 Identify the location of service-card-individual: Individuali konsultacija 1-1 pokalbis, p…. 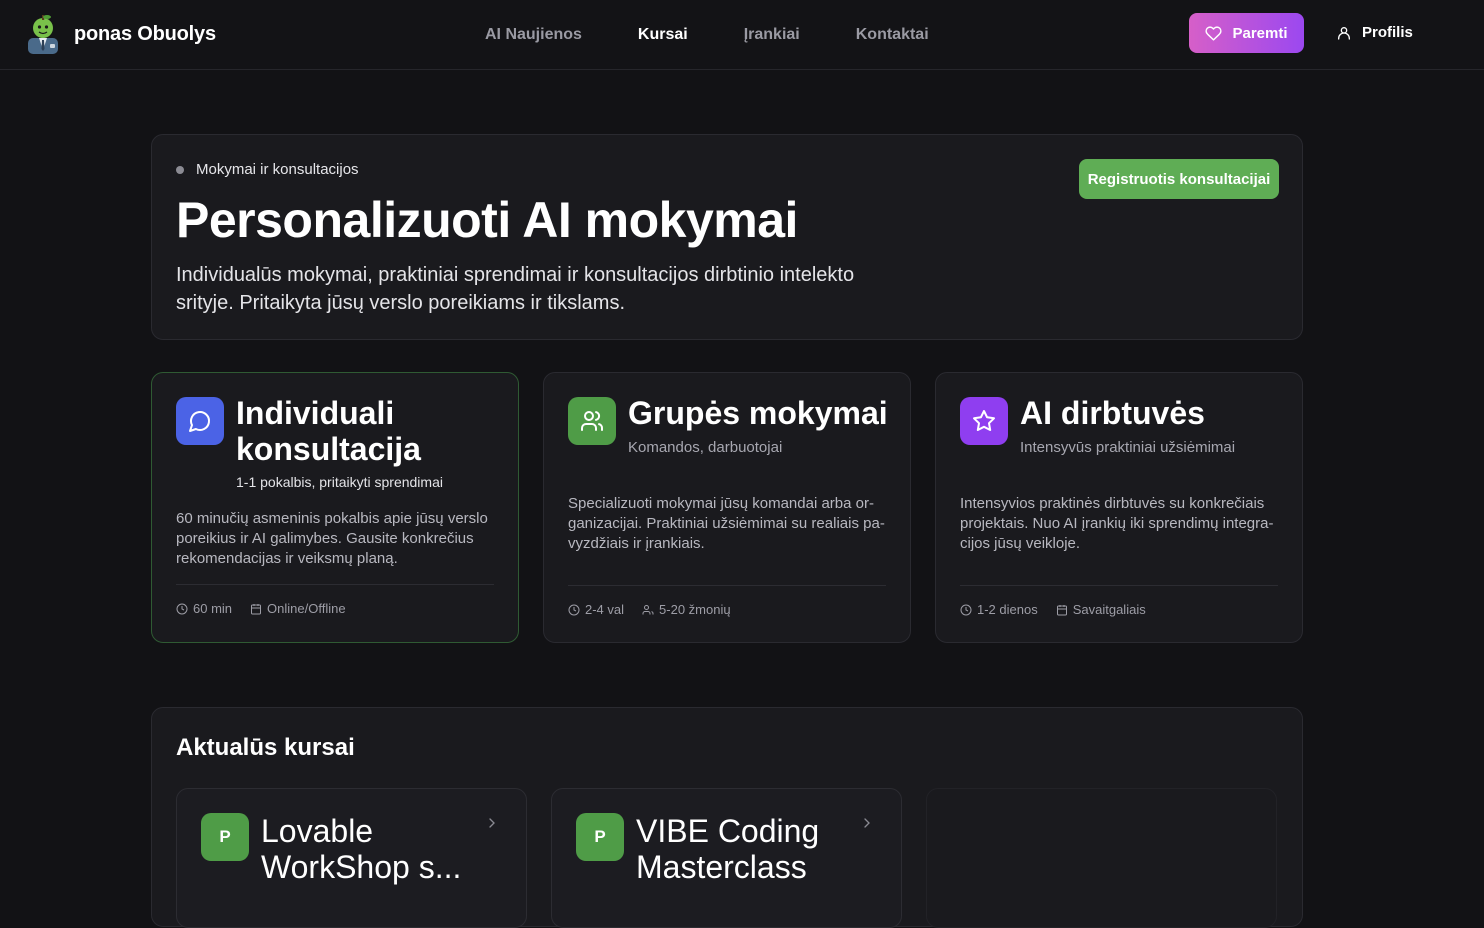
(335, 507).